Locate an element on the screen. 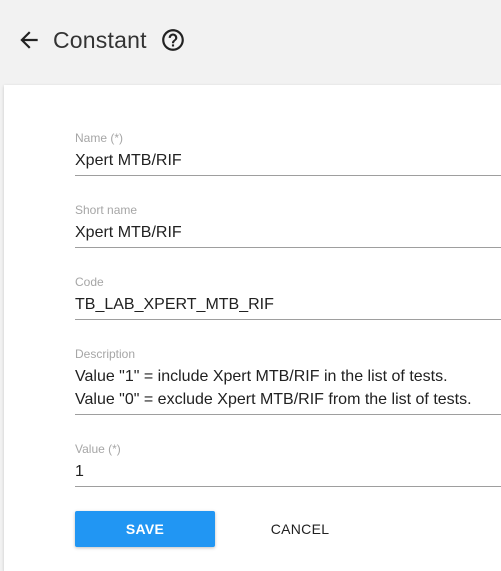 This screenshot has height=571, width=501. short-name-input: Xpert MTB/RIF is located at coordinates (288, 232).